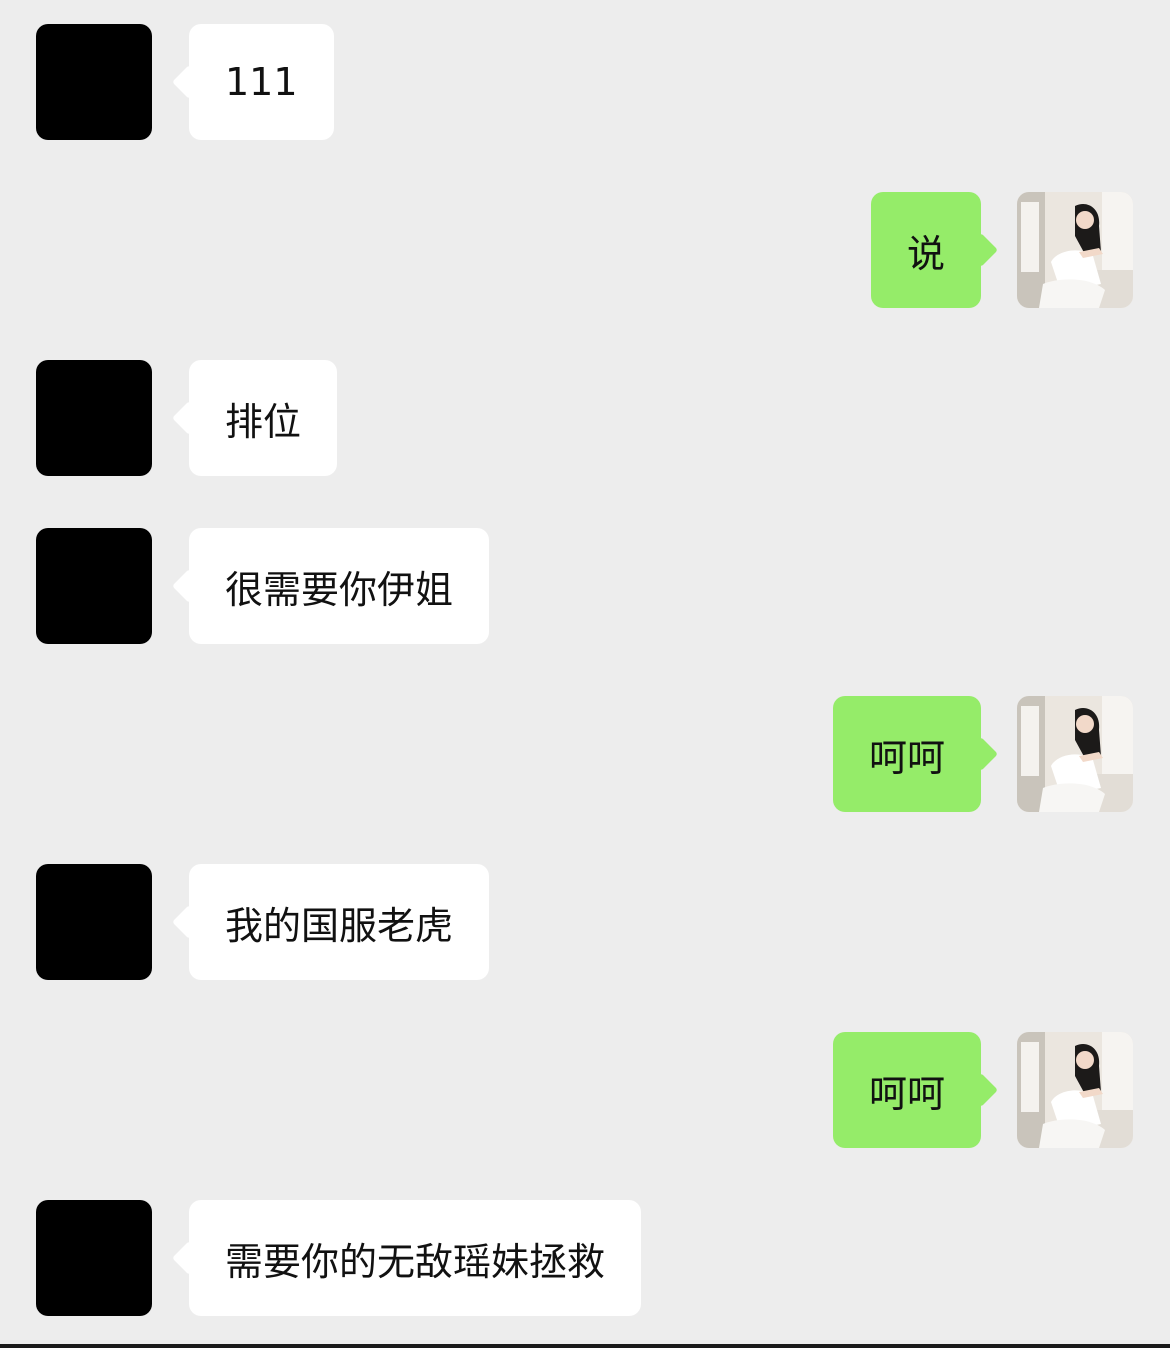  What do you see at coordinates (415, 1261) in the screenshot?
I see `message-text: 需要你的无敌瑶妹拯救` at bounding box center [415, 1261].